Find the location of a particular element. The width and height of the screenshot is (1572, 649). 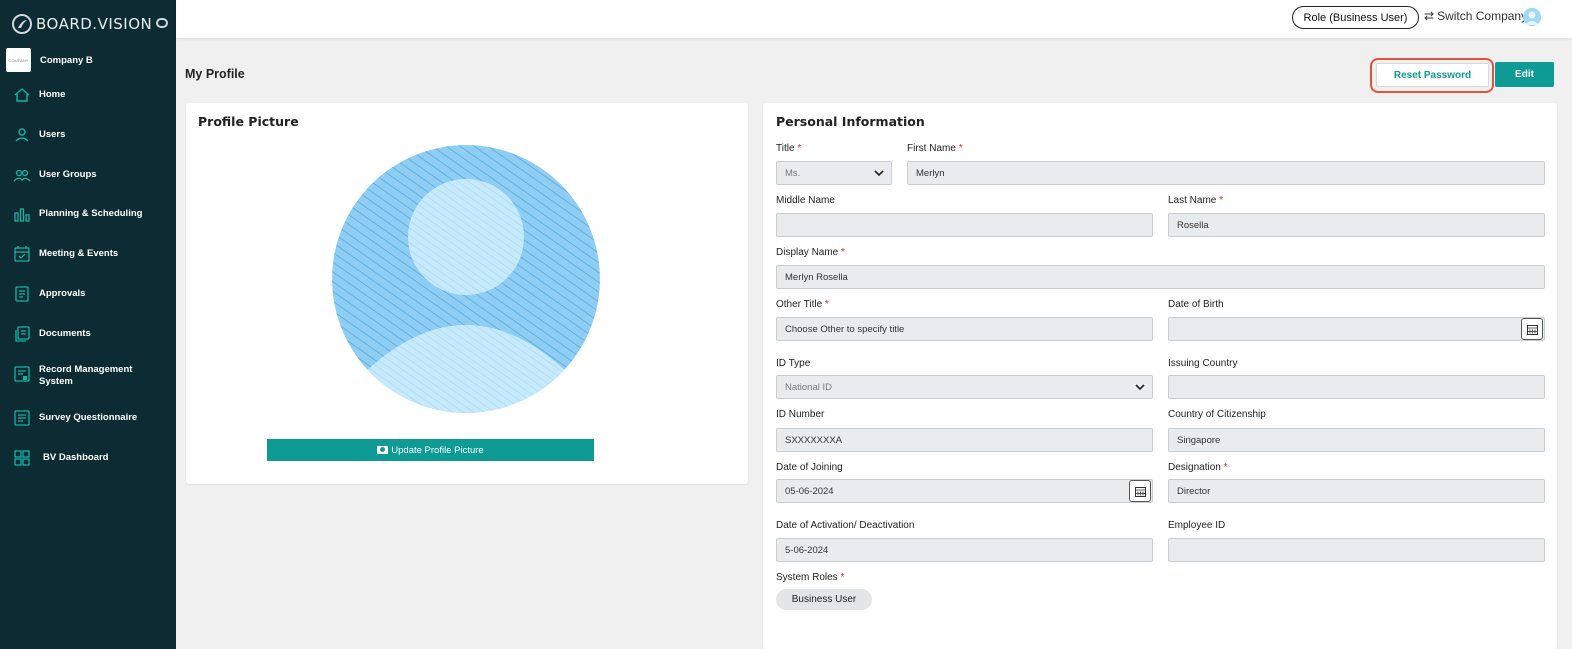

sidebar-item-planning: Planning & Scheduling is located at coordinates (88, 214).